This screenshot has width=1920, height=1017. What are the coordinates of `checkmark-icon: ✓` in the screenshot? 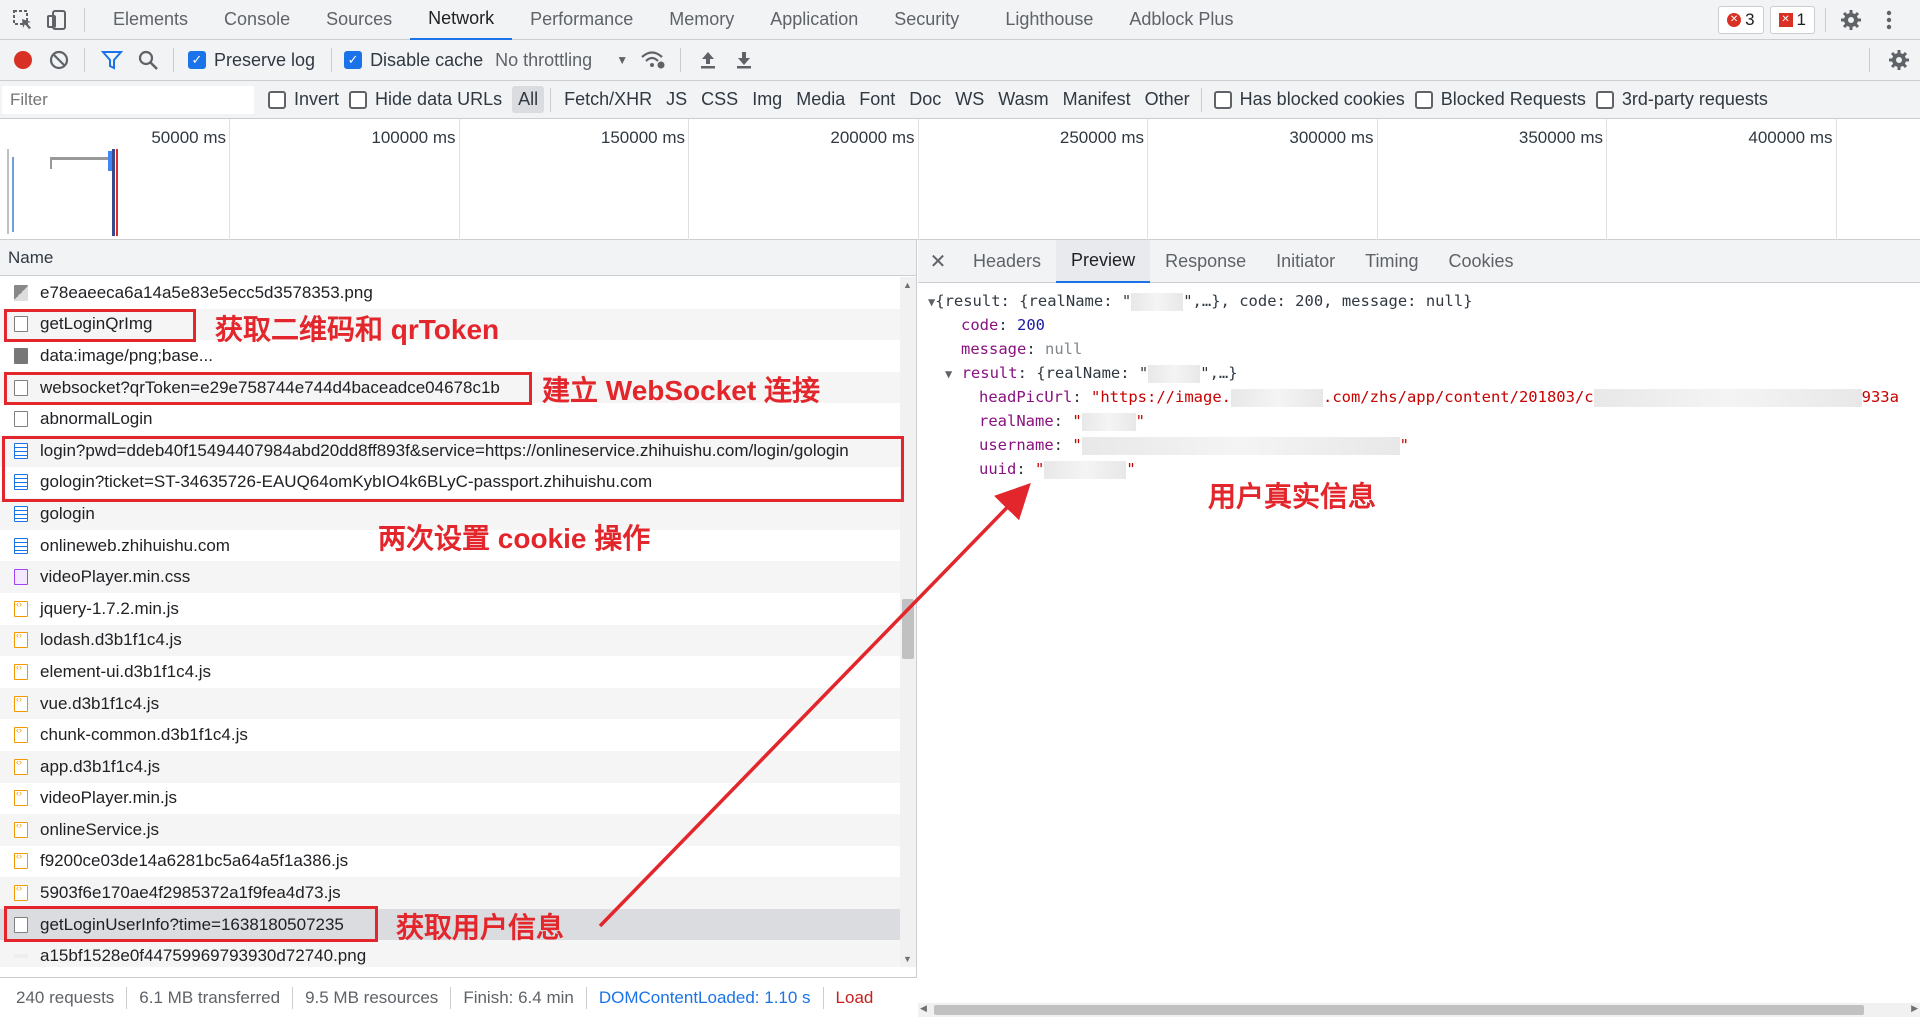 It's located at (197, 60).